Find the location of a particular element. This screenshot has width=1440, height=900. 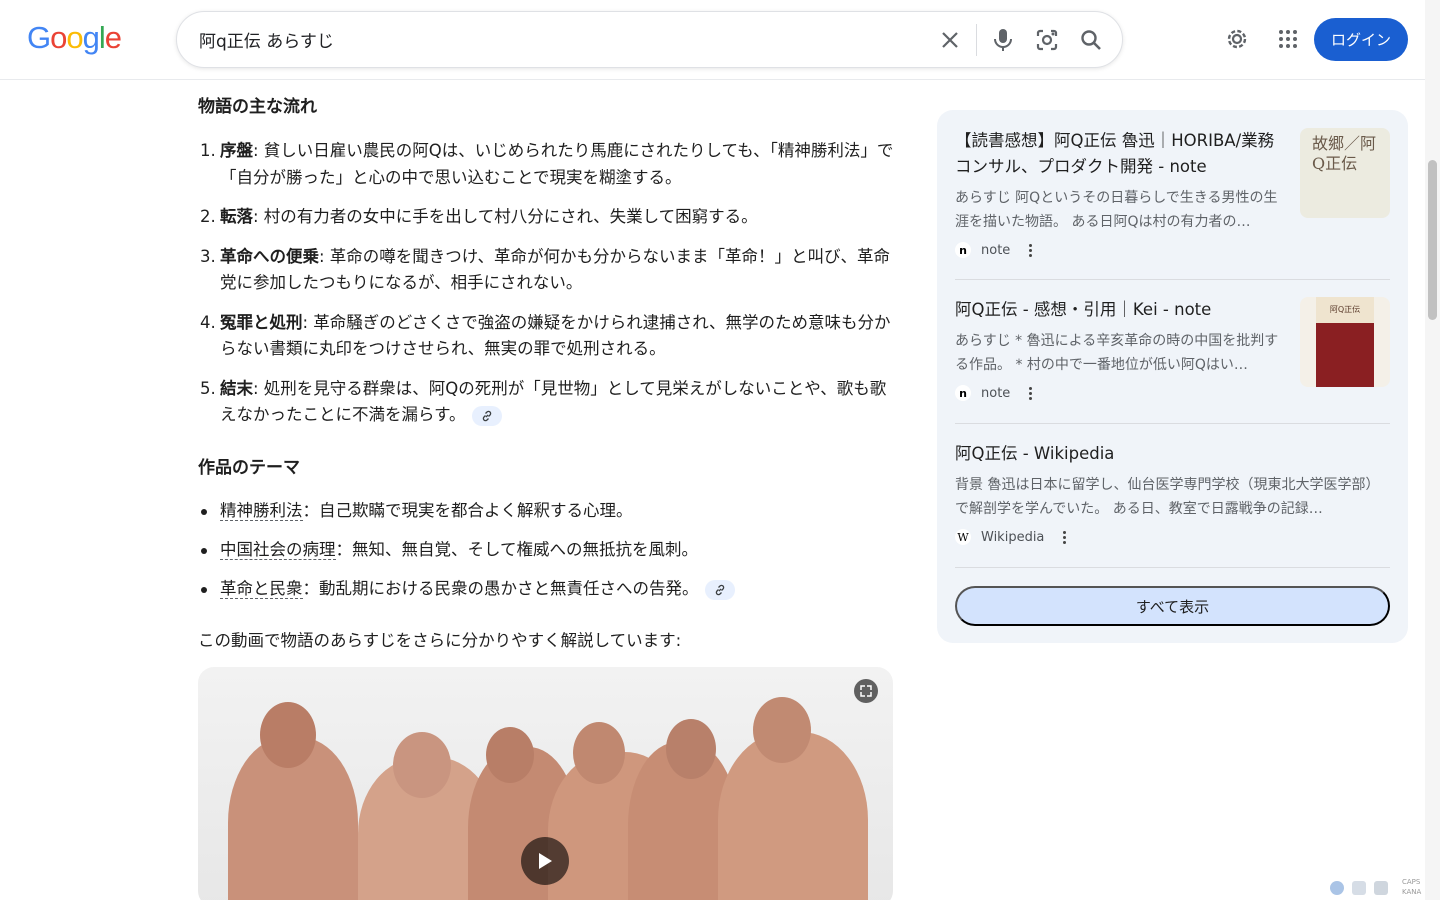

expand-icon is located at coordinates (866, 691).